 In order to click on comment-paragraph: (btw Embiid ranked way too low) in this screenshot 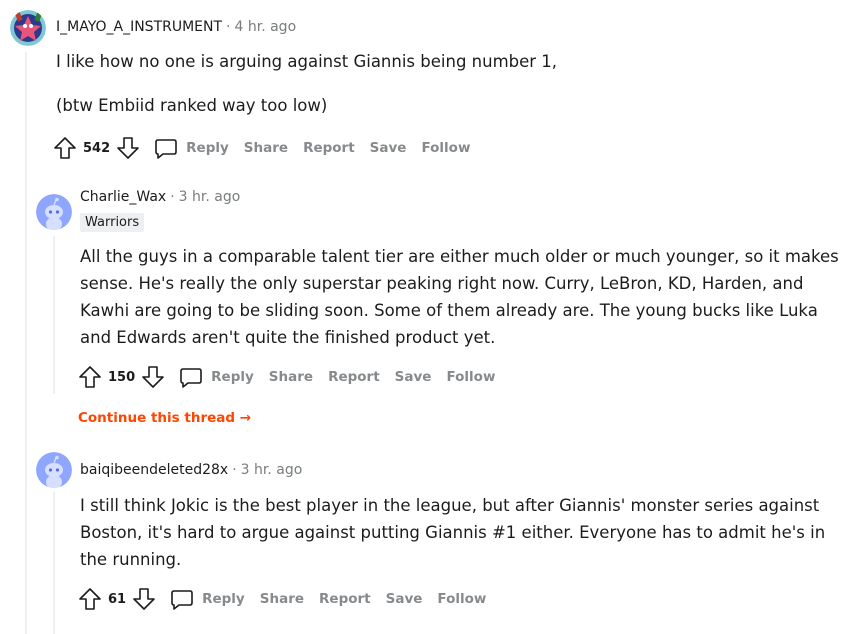, I will do `click(192, 105)`.